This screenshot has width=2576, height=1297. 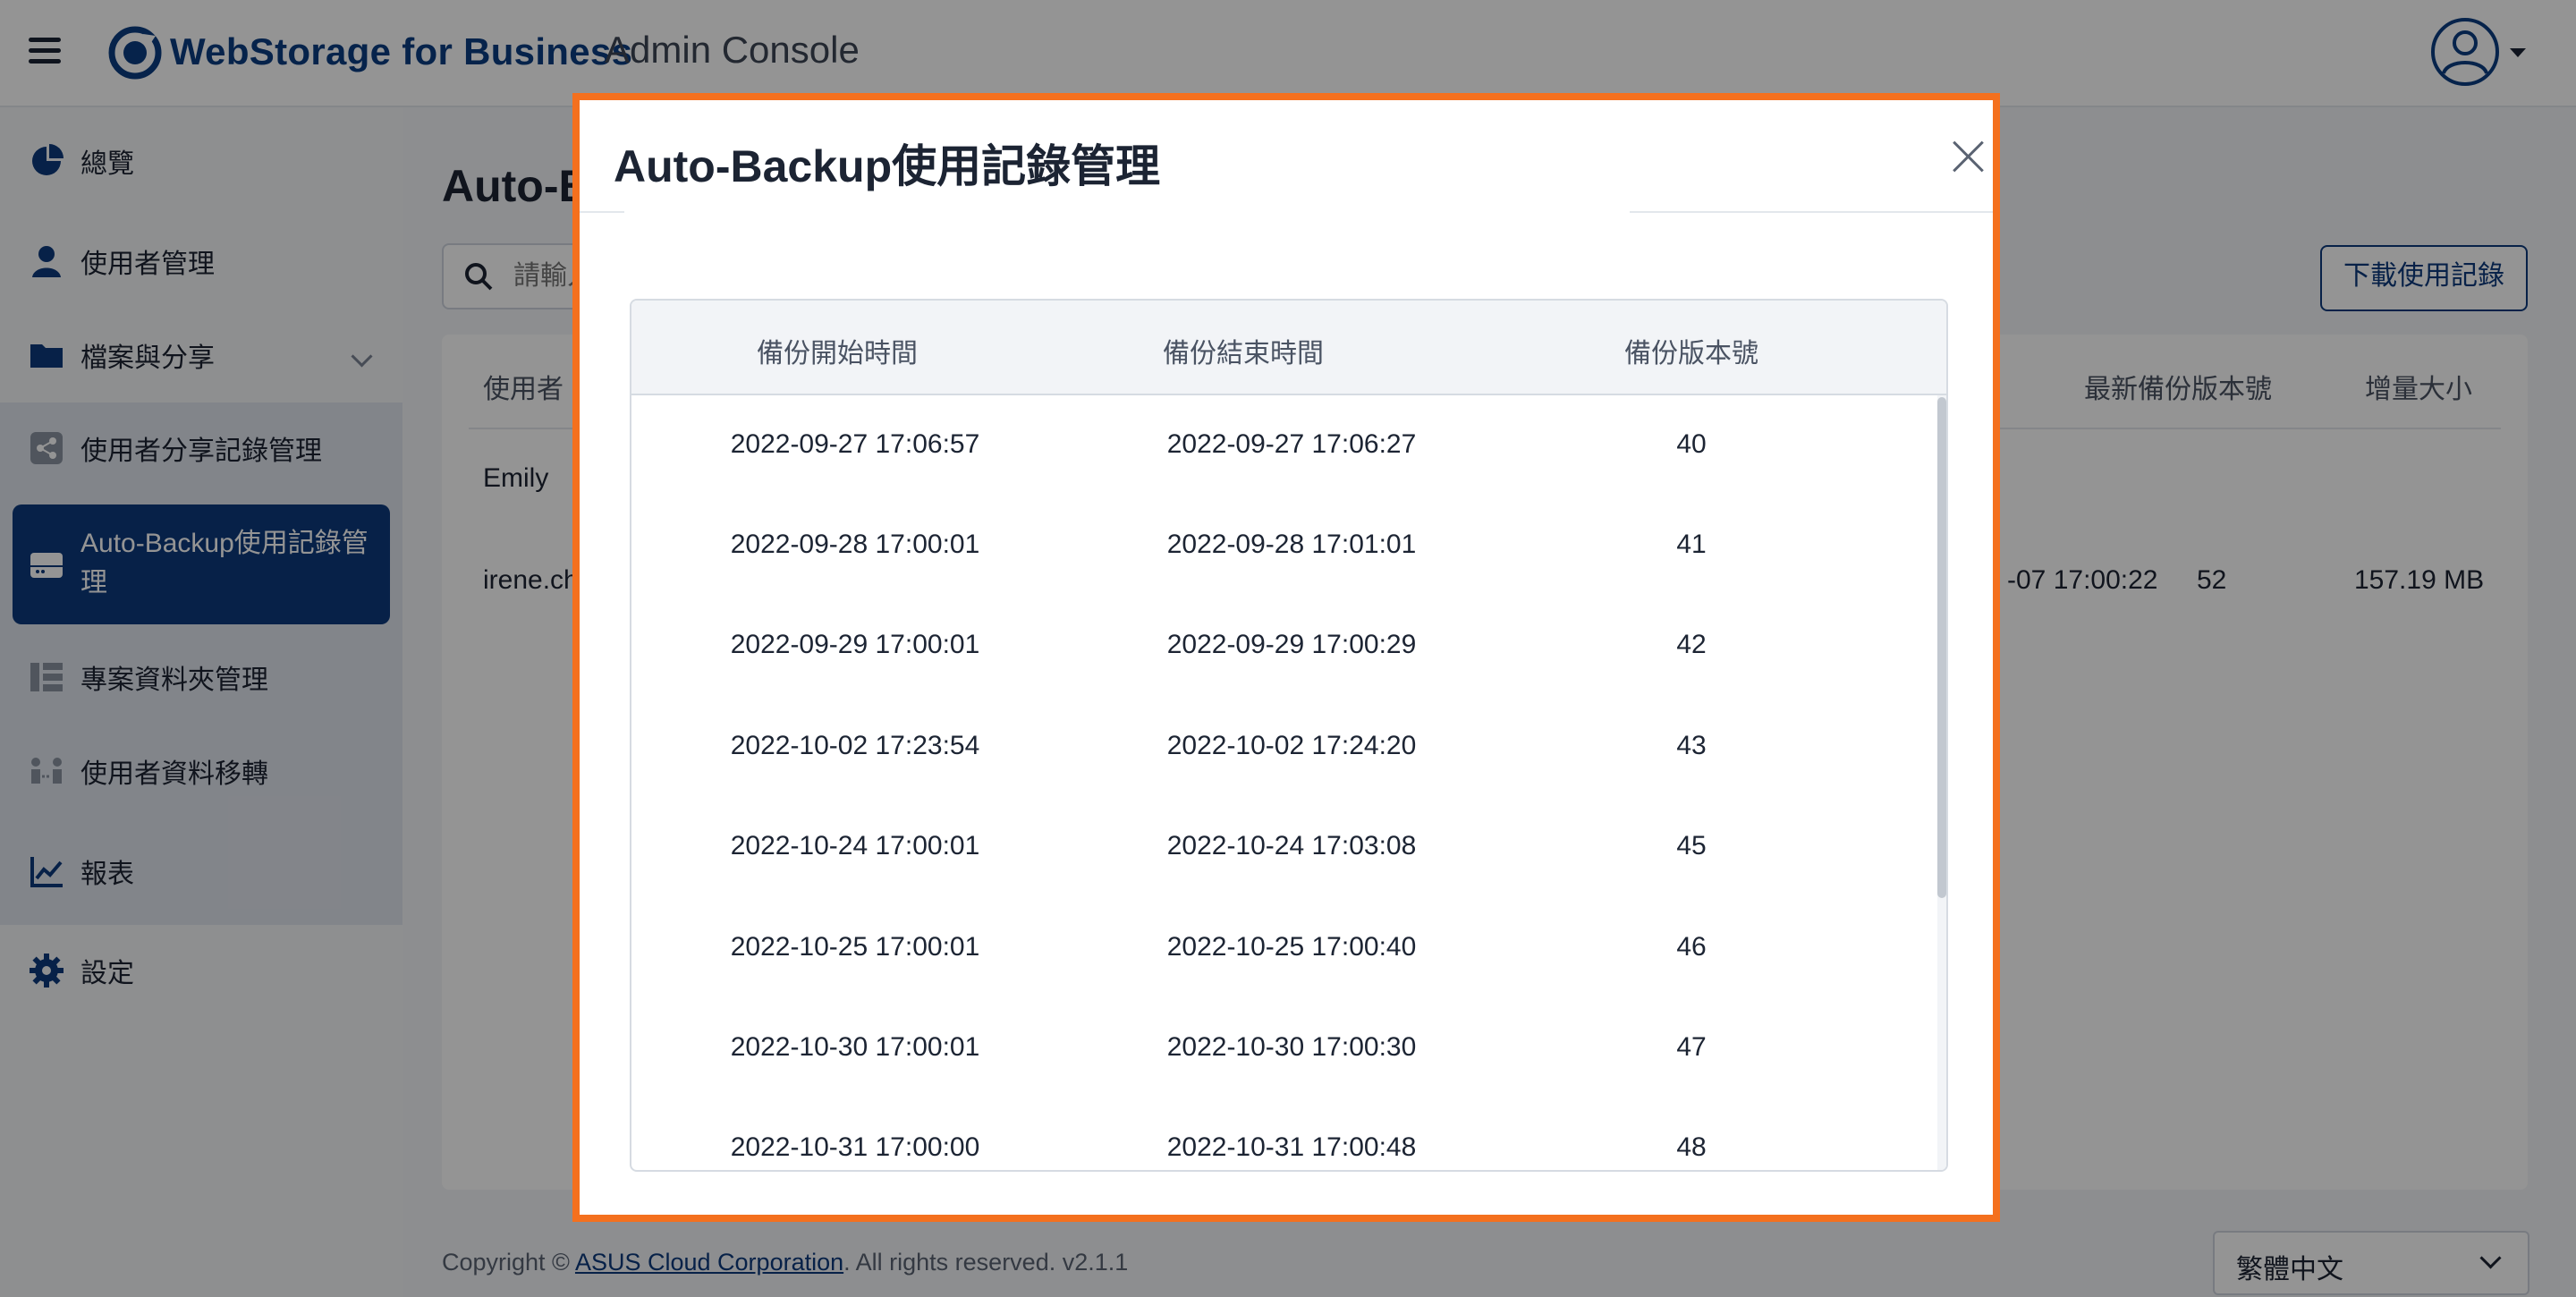 What do you see at coordinates (1291, 644) in the screenshot?
I see `cell-end-time: 2022-09-29 17:00:29` at bounding box center [1291, 644].